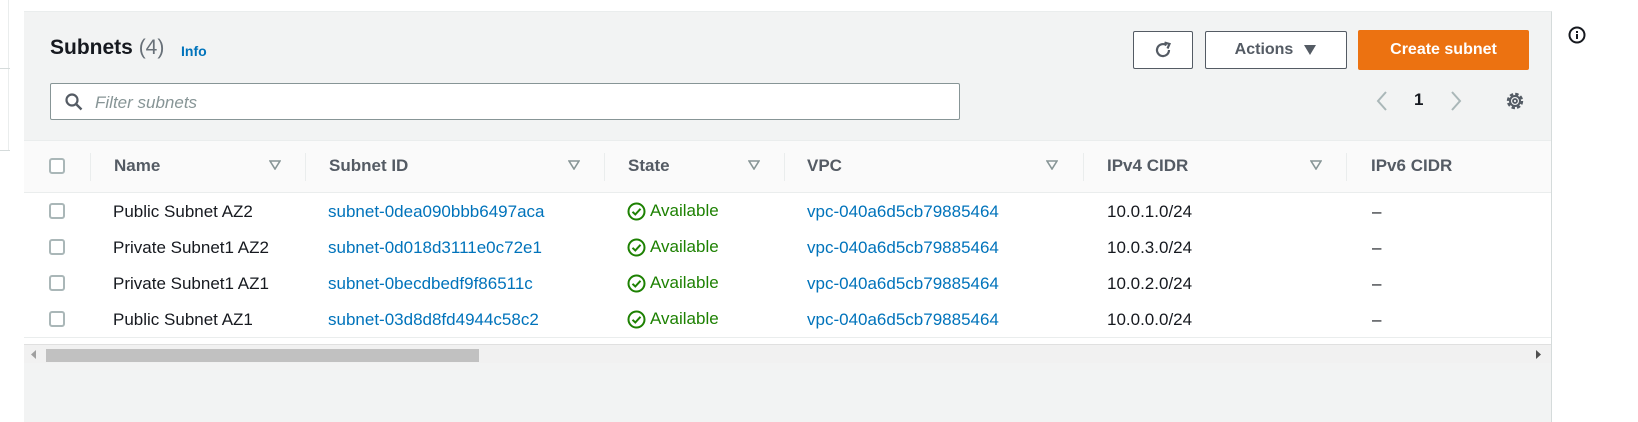  I want to click on refresh-button, so click(1163, 50).